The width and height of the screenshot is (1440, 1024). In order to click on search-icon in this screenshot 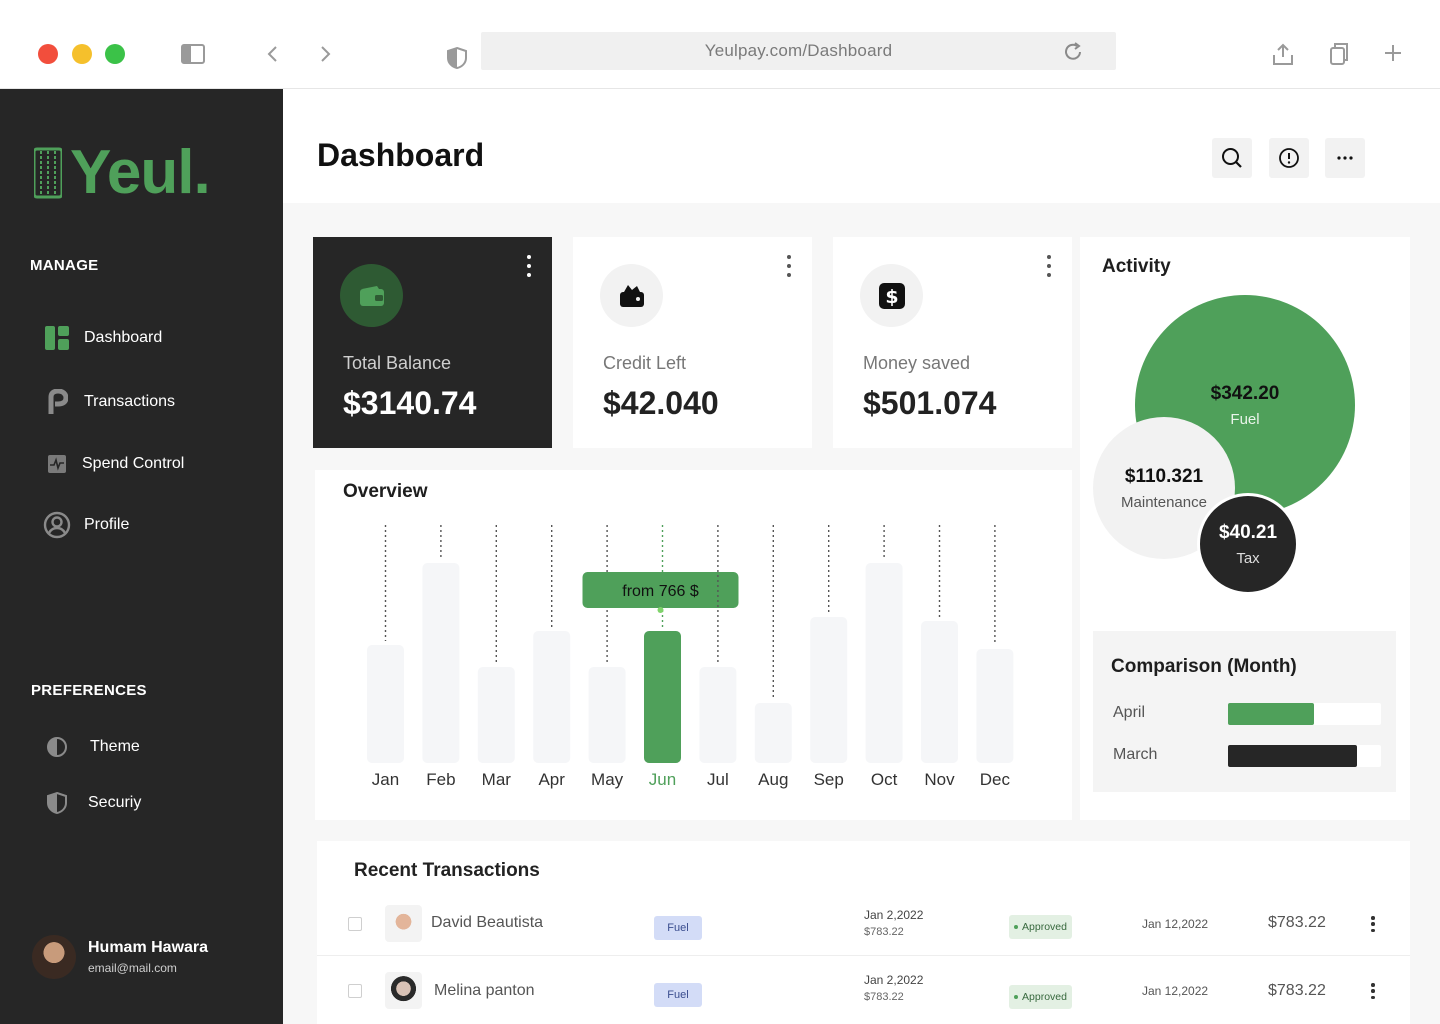, I will do `click(1232, 158)`.